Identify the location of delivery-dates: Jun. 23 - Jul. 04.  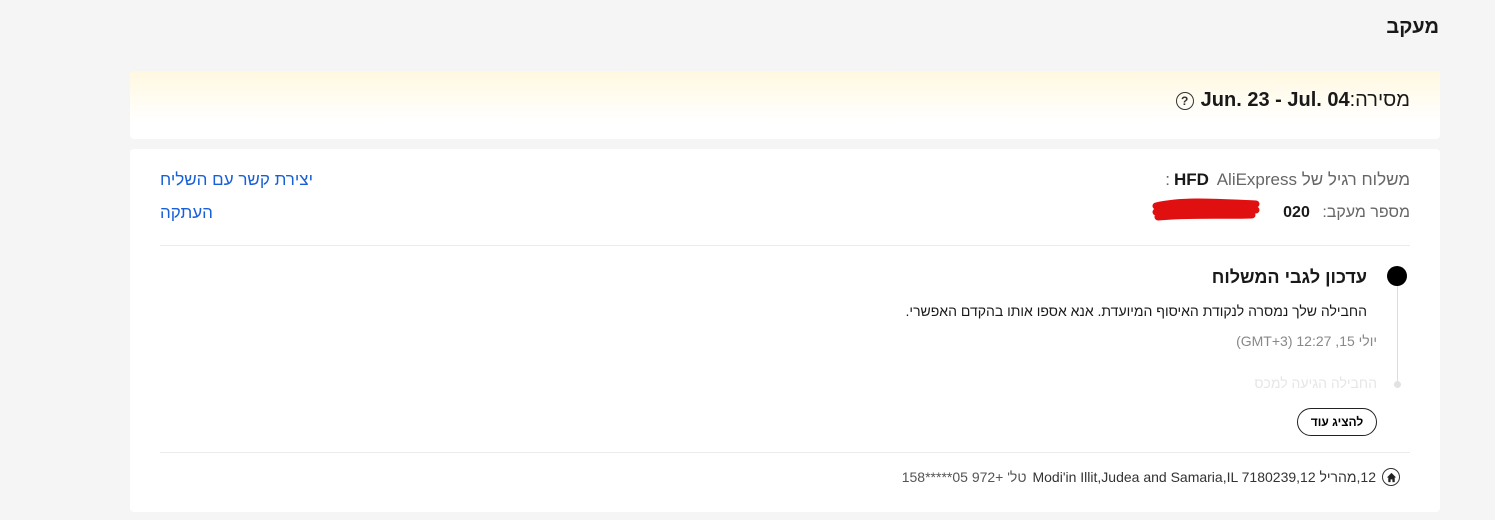
(1275, 100).